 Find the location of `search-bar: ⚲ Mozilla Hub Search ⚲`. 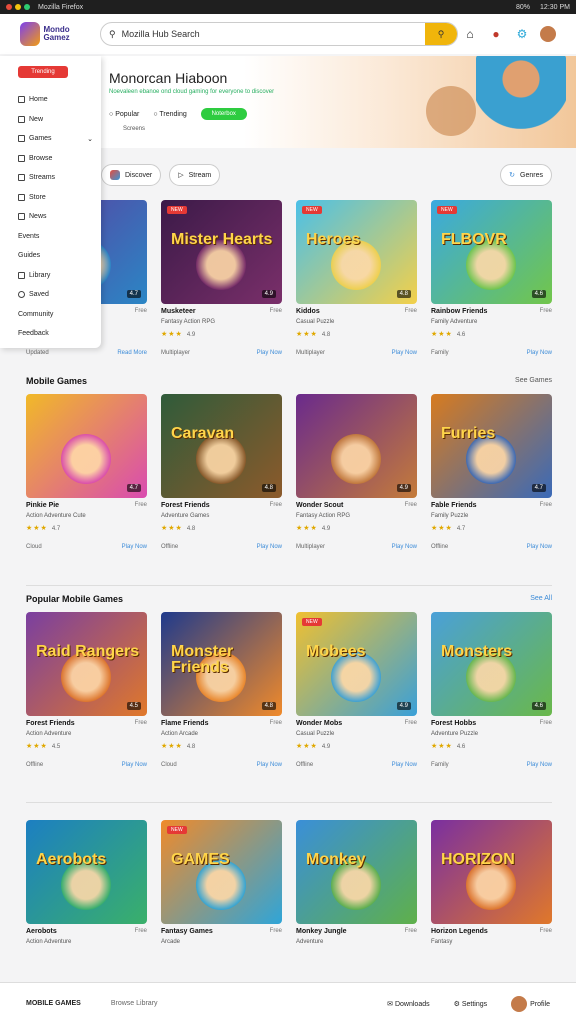

search-bar: ⚲ Mozilla Hub Search ⚲ is located at coordinates (279, 34).